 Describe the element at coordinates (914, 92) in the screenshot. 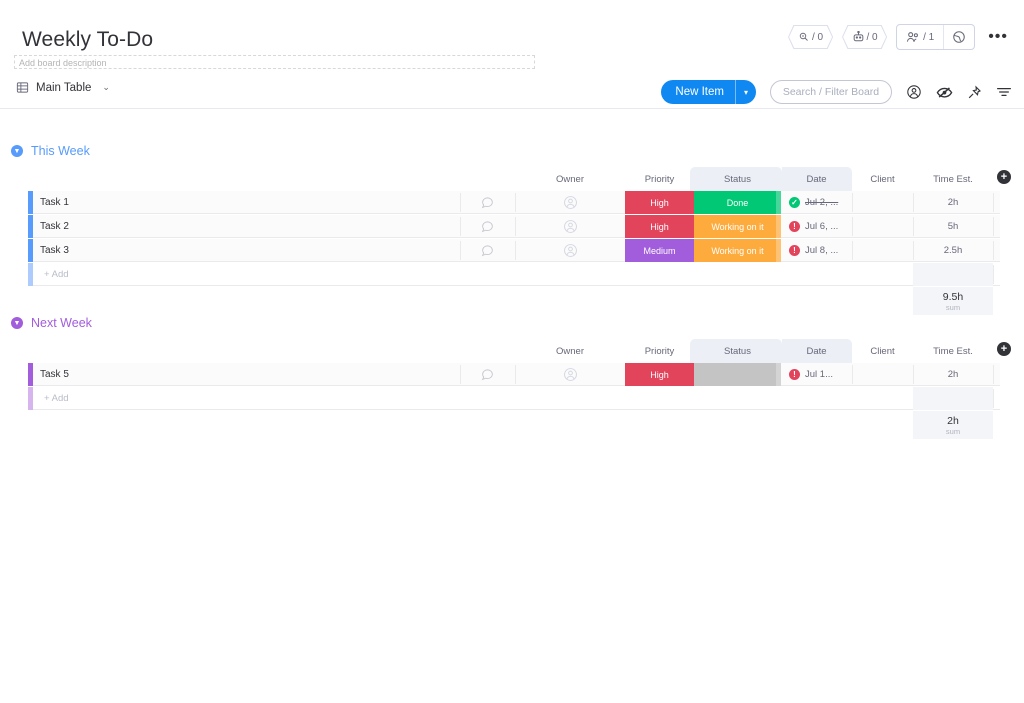

I see `person-filter-icon` at that location.